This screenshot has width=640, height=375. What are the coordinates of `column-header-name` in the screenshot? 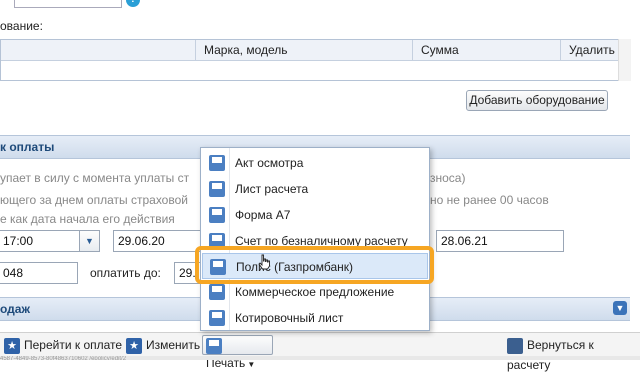 It's located at (98, 50).